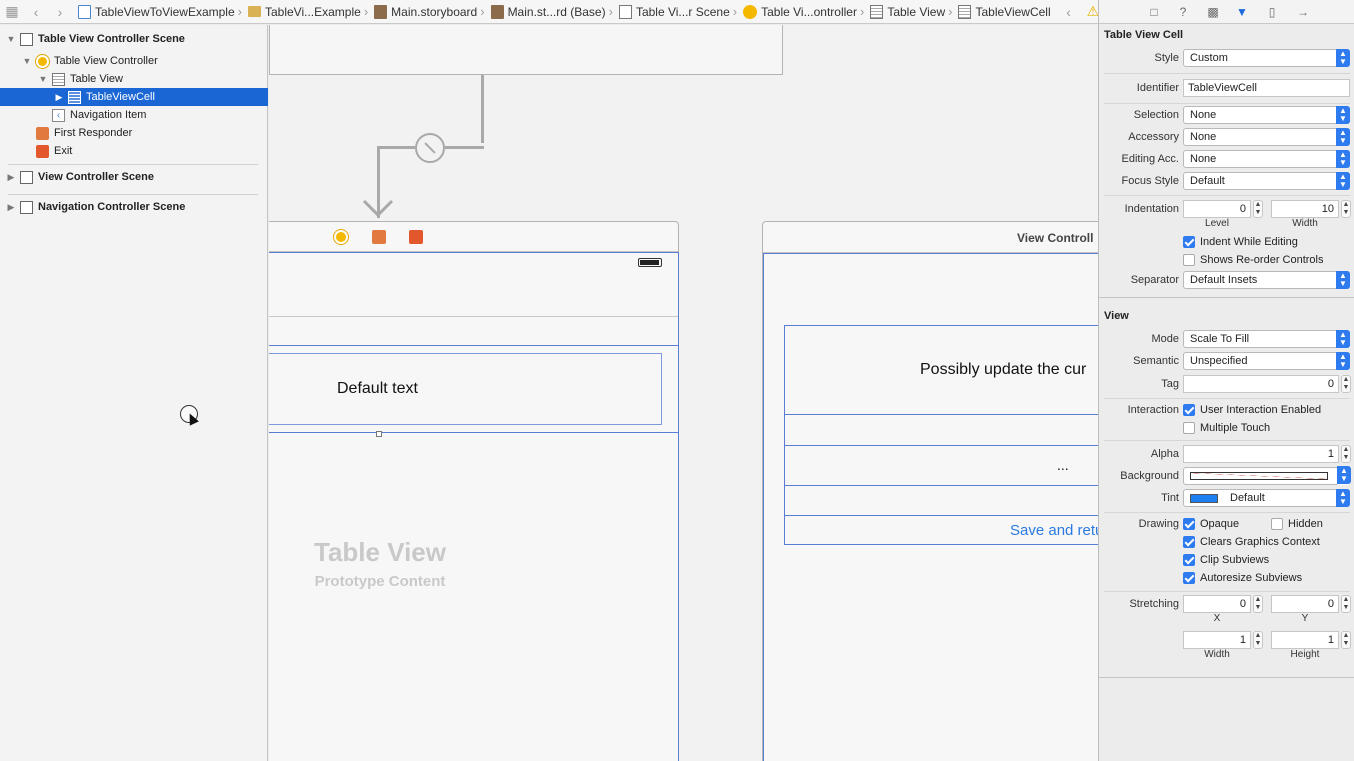 The height and width of the screenshot is (761, 1354). Describe the element at coordinates (1266, 339) in the screenshot. I see `mode-popup: Scale To Fill ▲ ▼` at that location.